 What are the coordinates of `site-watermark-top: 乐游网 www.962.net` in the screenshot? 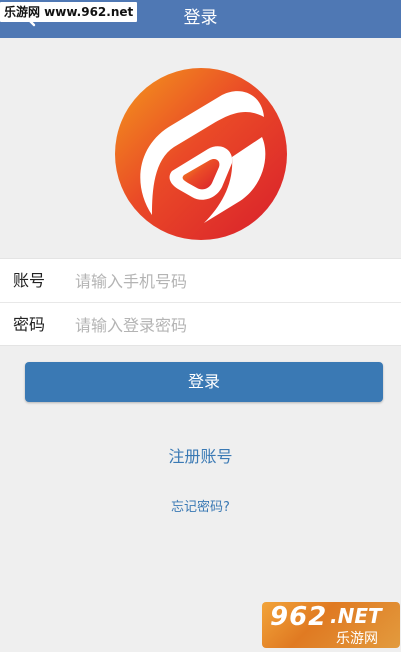 It's located at (69, 12).